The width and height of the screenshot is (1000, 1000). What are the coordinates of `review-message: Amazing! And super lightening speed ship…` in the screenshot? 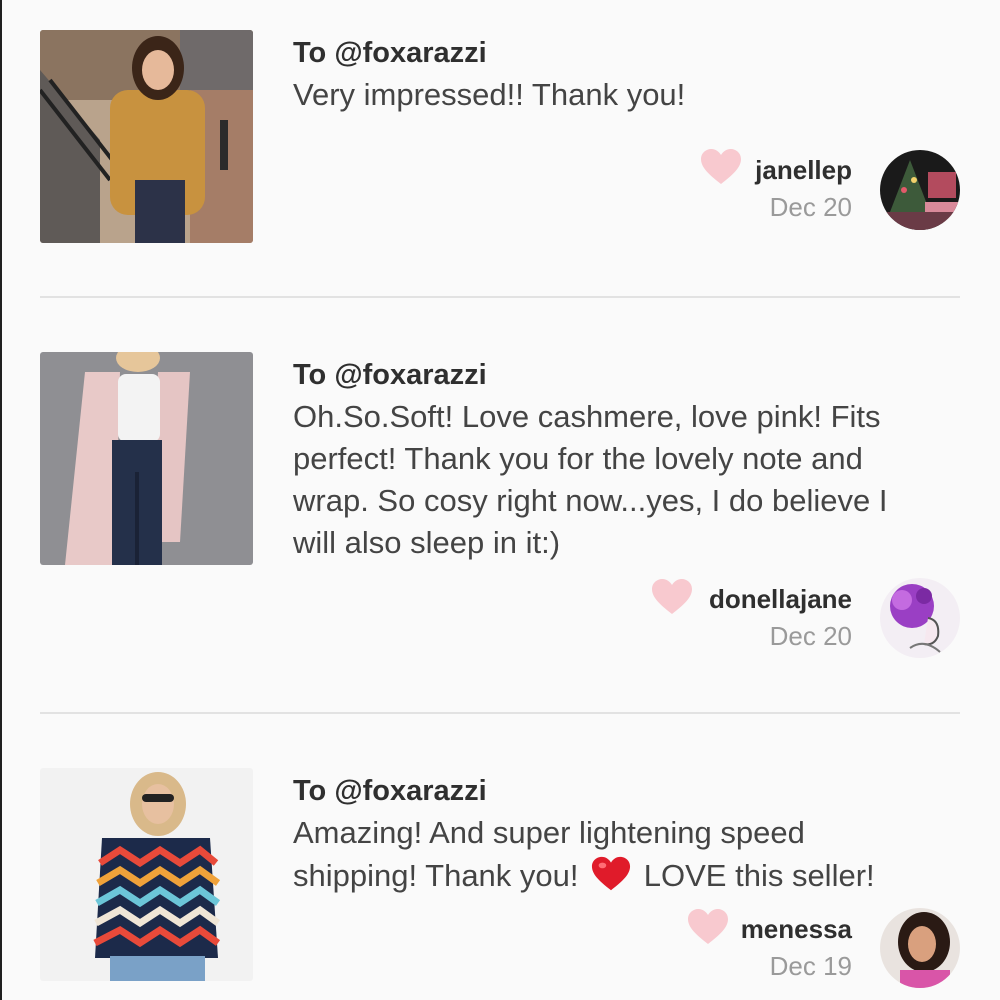 It's located at (613, 854).